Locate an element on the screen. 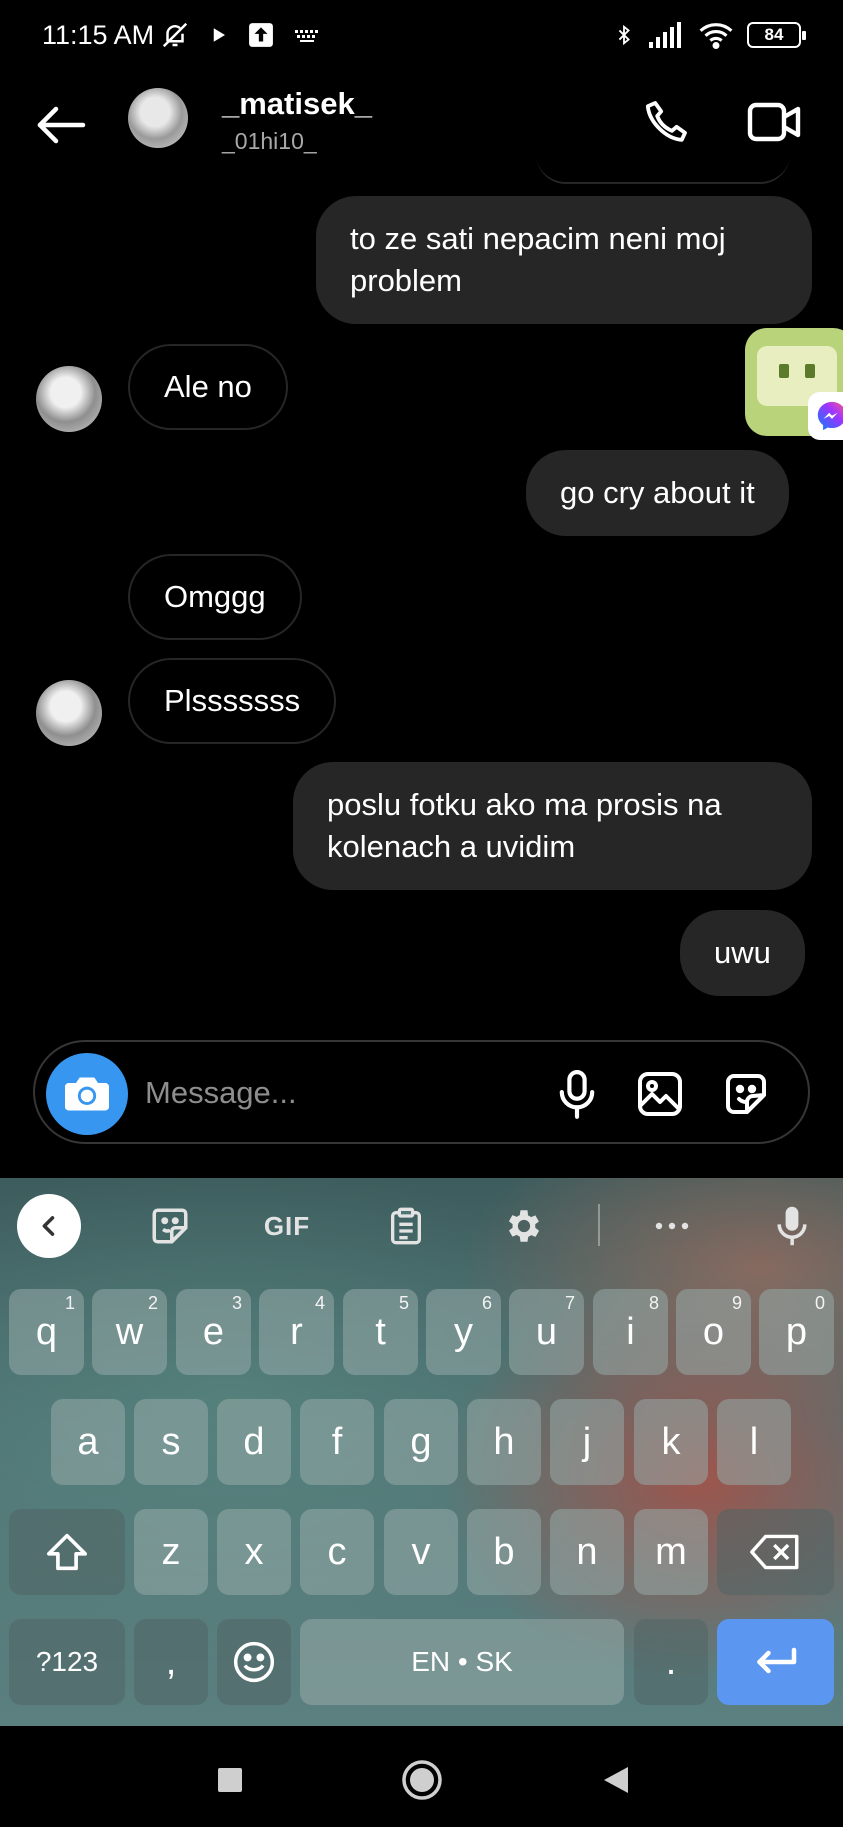  enter-arrow-icon is located at coordinates (776, 1660).